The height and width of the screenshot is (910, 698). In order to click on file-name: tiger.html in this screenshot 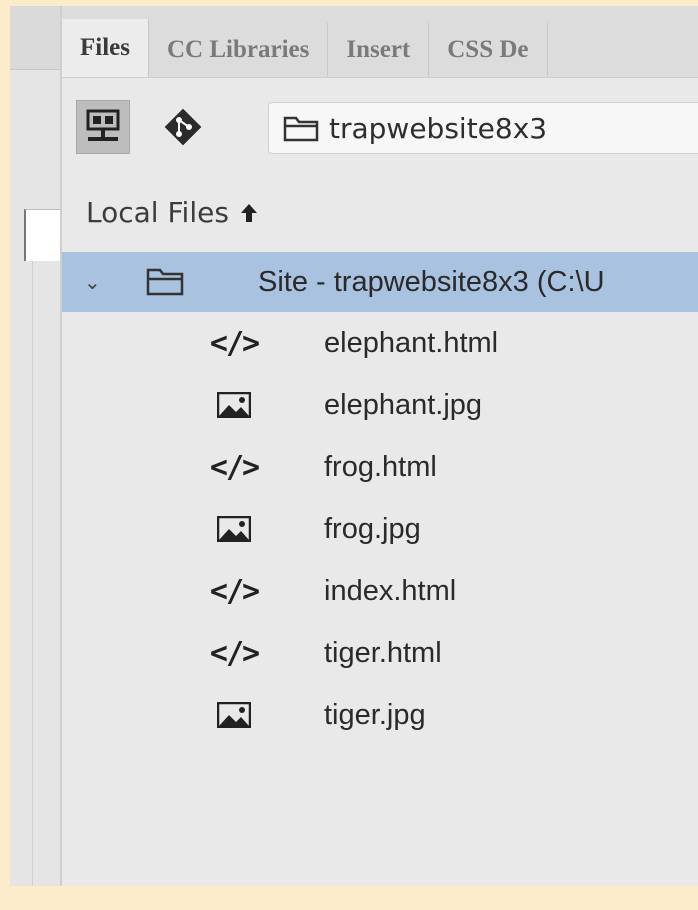, I will do `click(383, 652)`.